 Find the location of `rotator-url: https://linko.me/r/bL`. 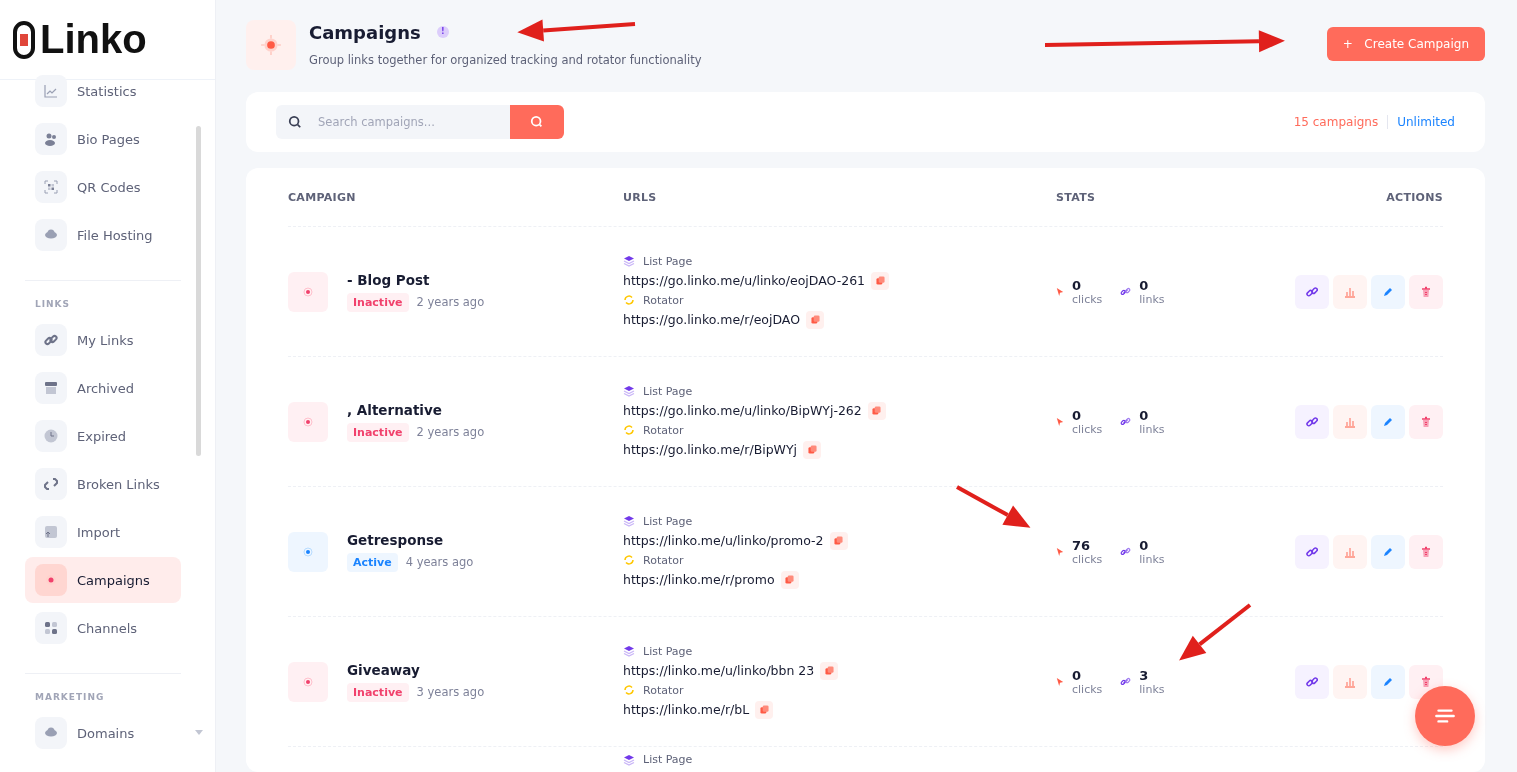

rotator-url: https://linko.me/r/bL is located at coordinates (686, 709).